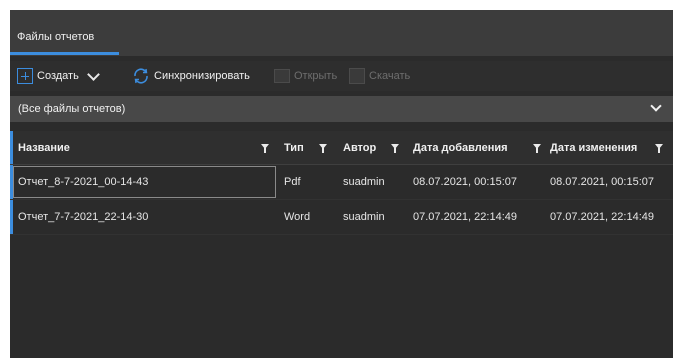  What do you see at coordinates (341, 76) in the screenshot?
I see `toolbar: Создать Синхронизировать Открыть Скачать` at bounding box center [341, 76].